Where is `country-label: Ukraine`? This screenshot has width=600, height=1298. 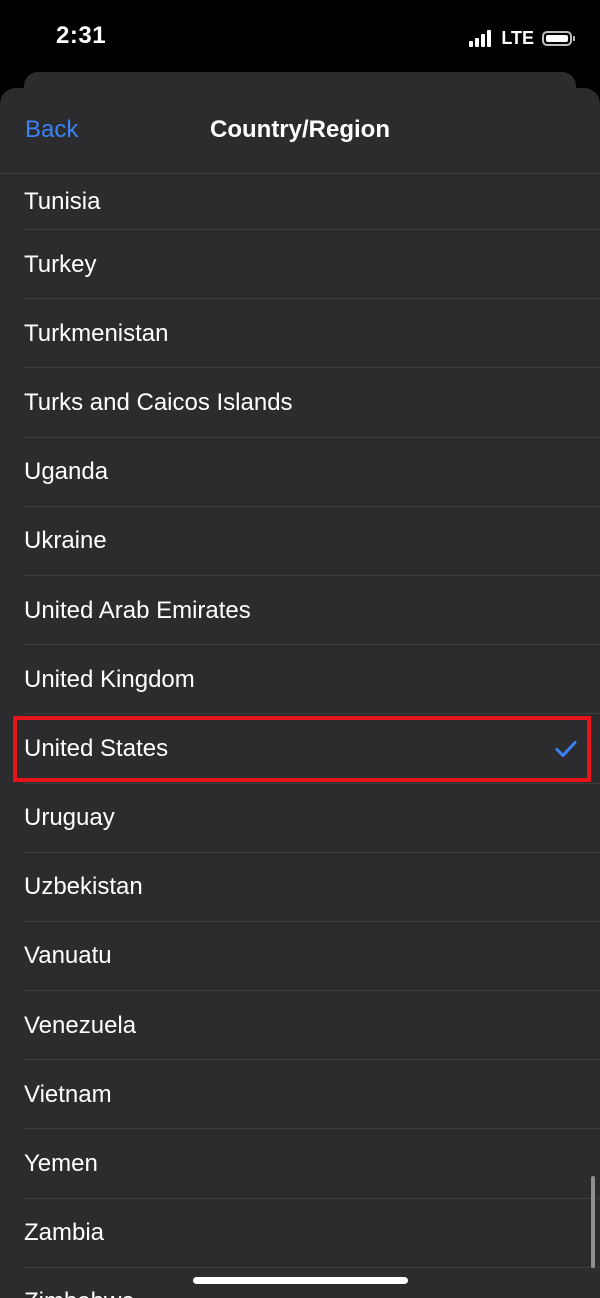
country-label: Ukraine is located at coordinates (65, 541).